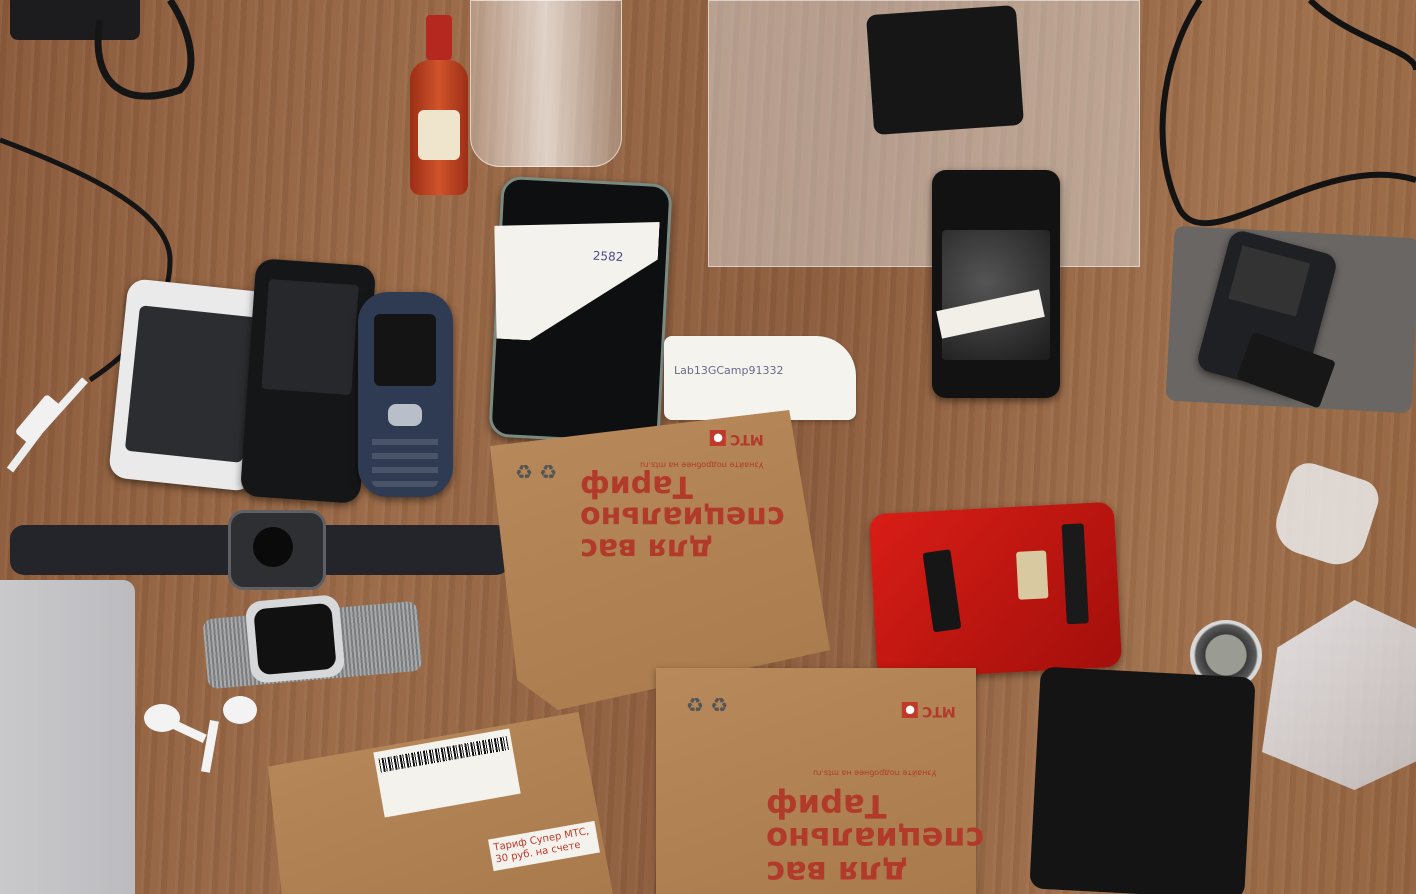 This screenshot has height=894, width=1416. Describe the element at coordinates (682, 517) in the screenshot. I see `envelope-center-line-2: специально` at that location.